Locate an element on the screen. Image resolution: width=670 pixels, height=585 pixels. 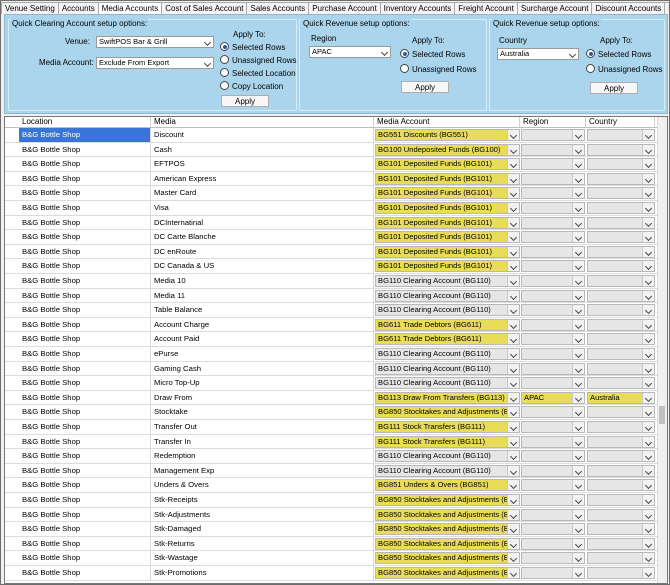
radio-selected-rows: Selected Rows is located at coordinates (432, 54).